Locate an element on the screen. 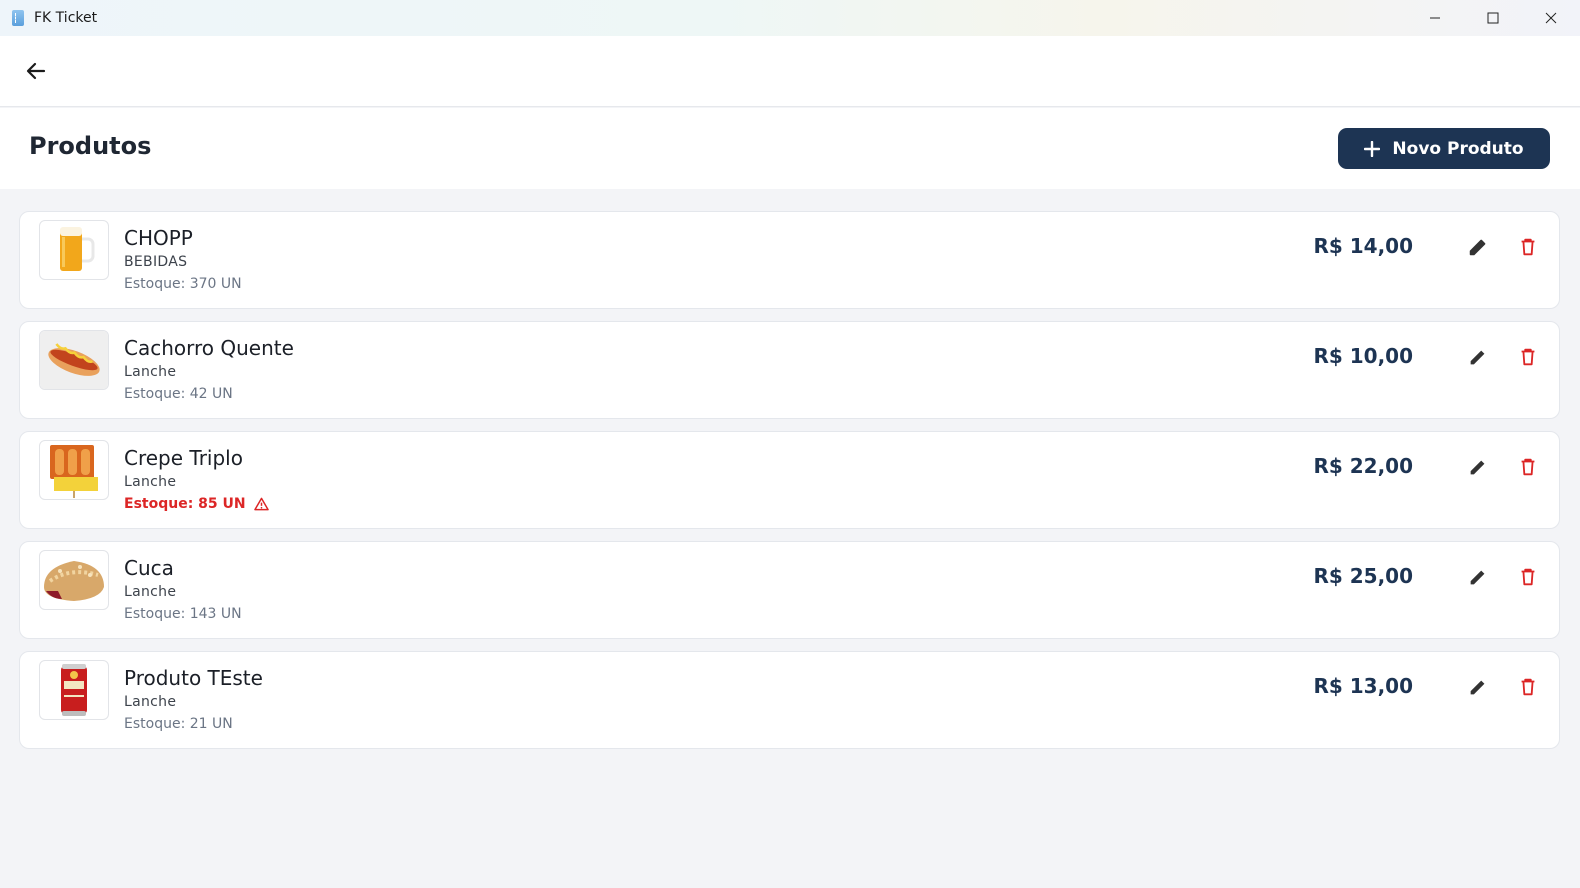  window-titlebar: FK Ticket is located at coordinates (790, 18).